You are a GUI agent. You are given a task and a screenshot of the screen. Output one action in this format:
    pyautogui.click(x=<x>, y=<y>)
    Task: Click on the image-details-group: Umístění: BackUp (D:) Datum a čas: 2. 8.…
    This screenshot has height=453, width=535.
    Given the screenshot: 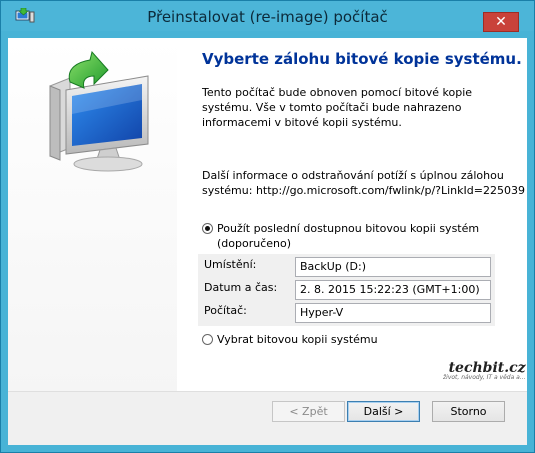 What is the action you would take?
    pyautogui.click(x=346, y=290)
    